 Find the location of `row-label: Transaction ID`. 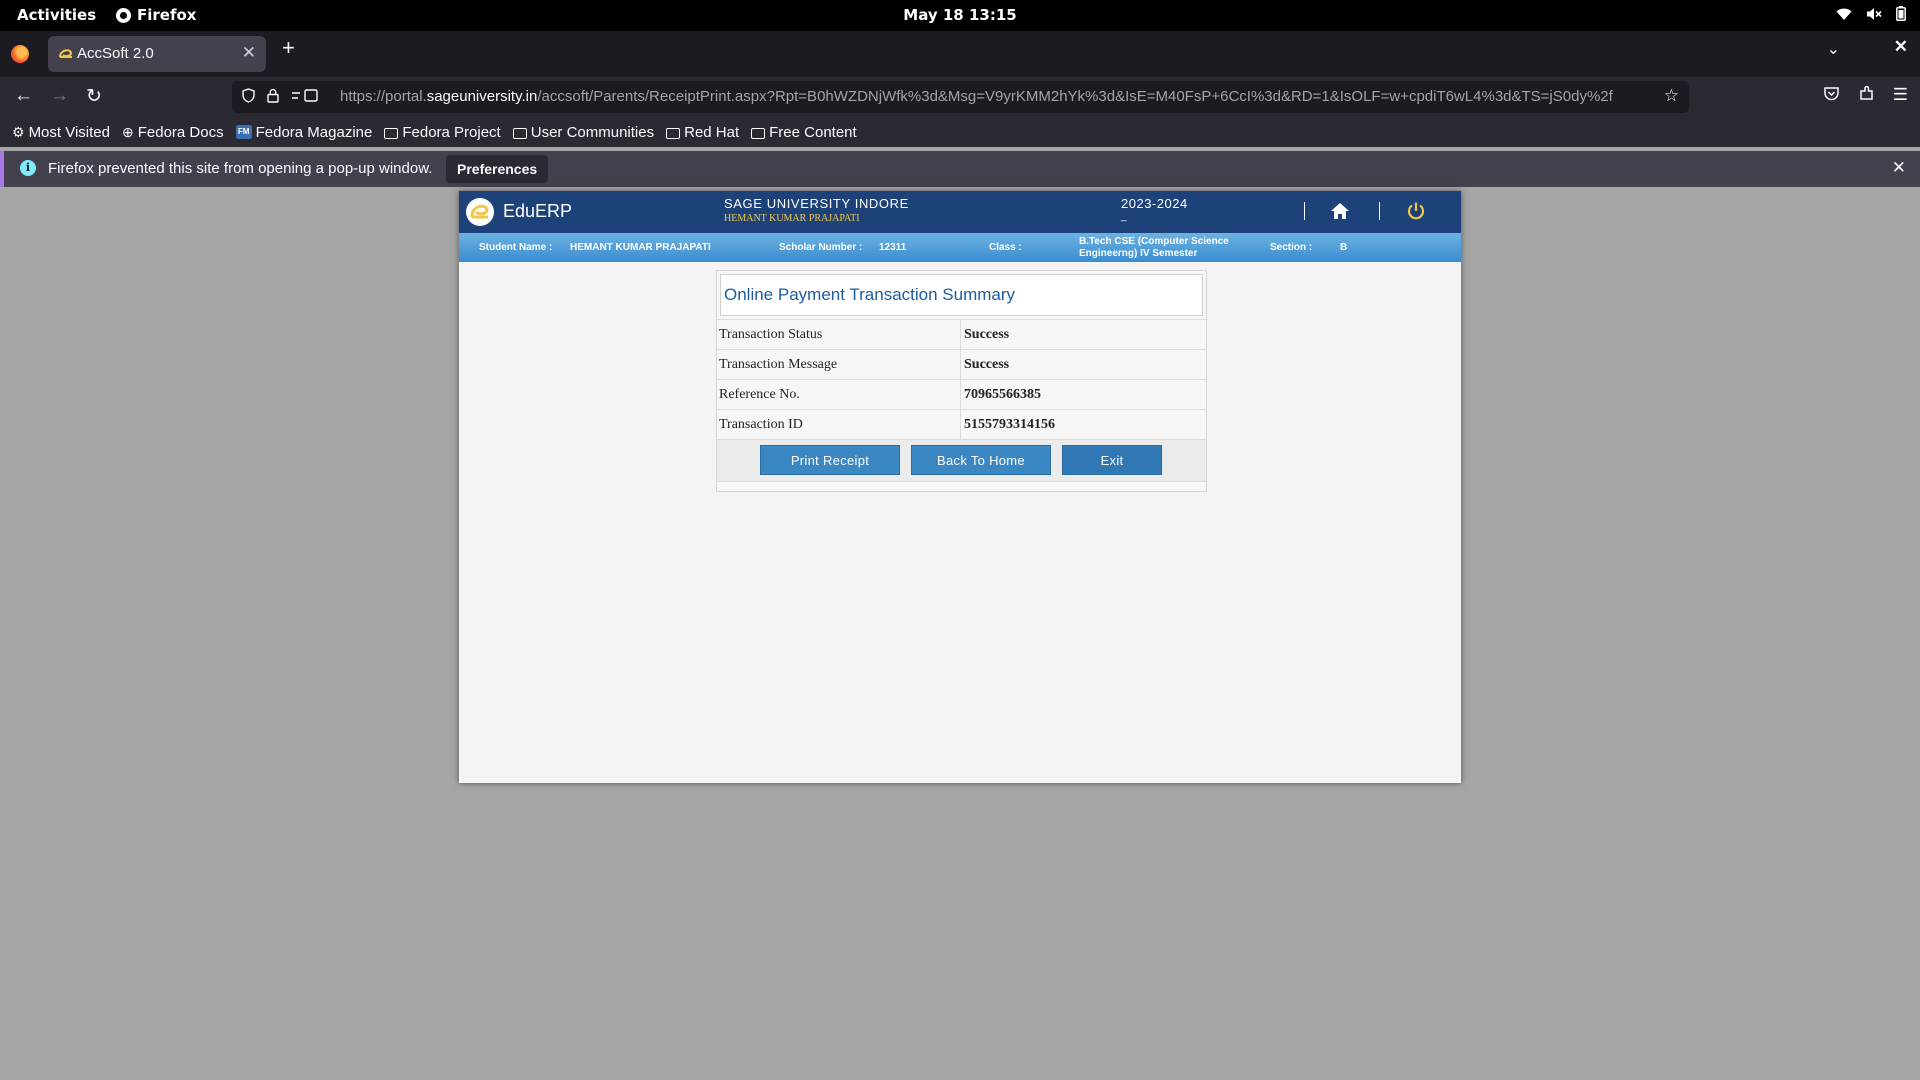

row-label: Transaction ID is located at coordinates (839, 424).